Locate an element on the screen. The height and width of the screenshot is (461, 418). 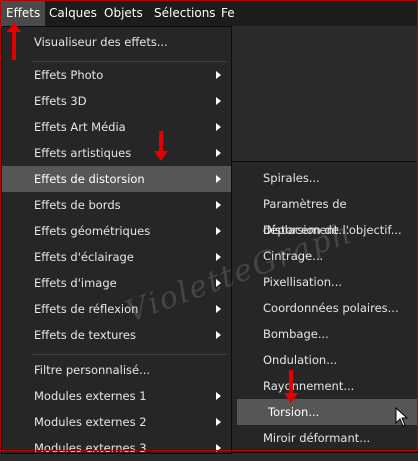
menu-item-label: Modules externes 1 is located at coordinates (90, 396).